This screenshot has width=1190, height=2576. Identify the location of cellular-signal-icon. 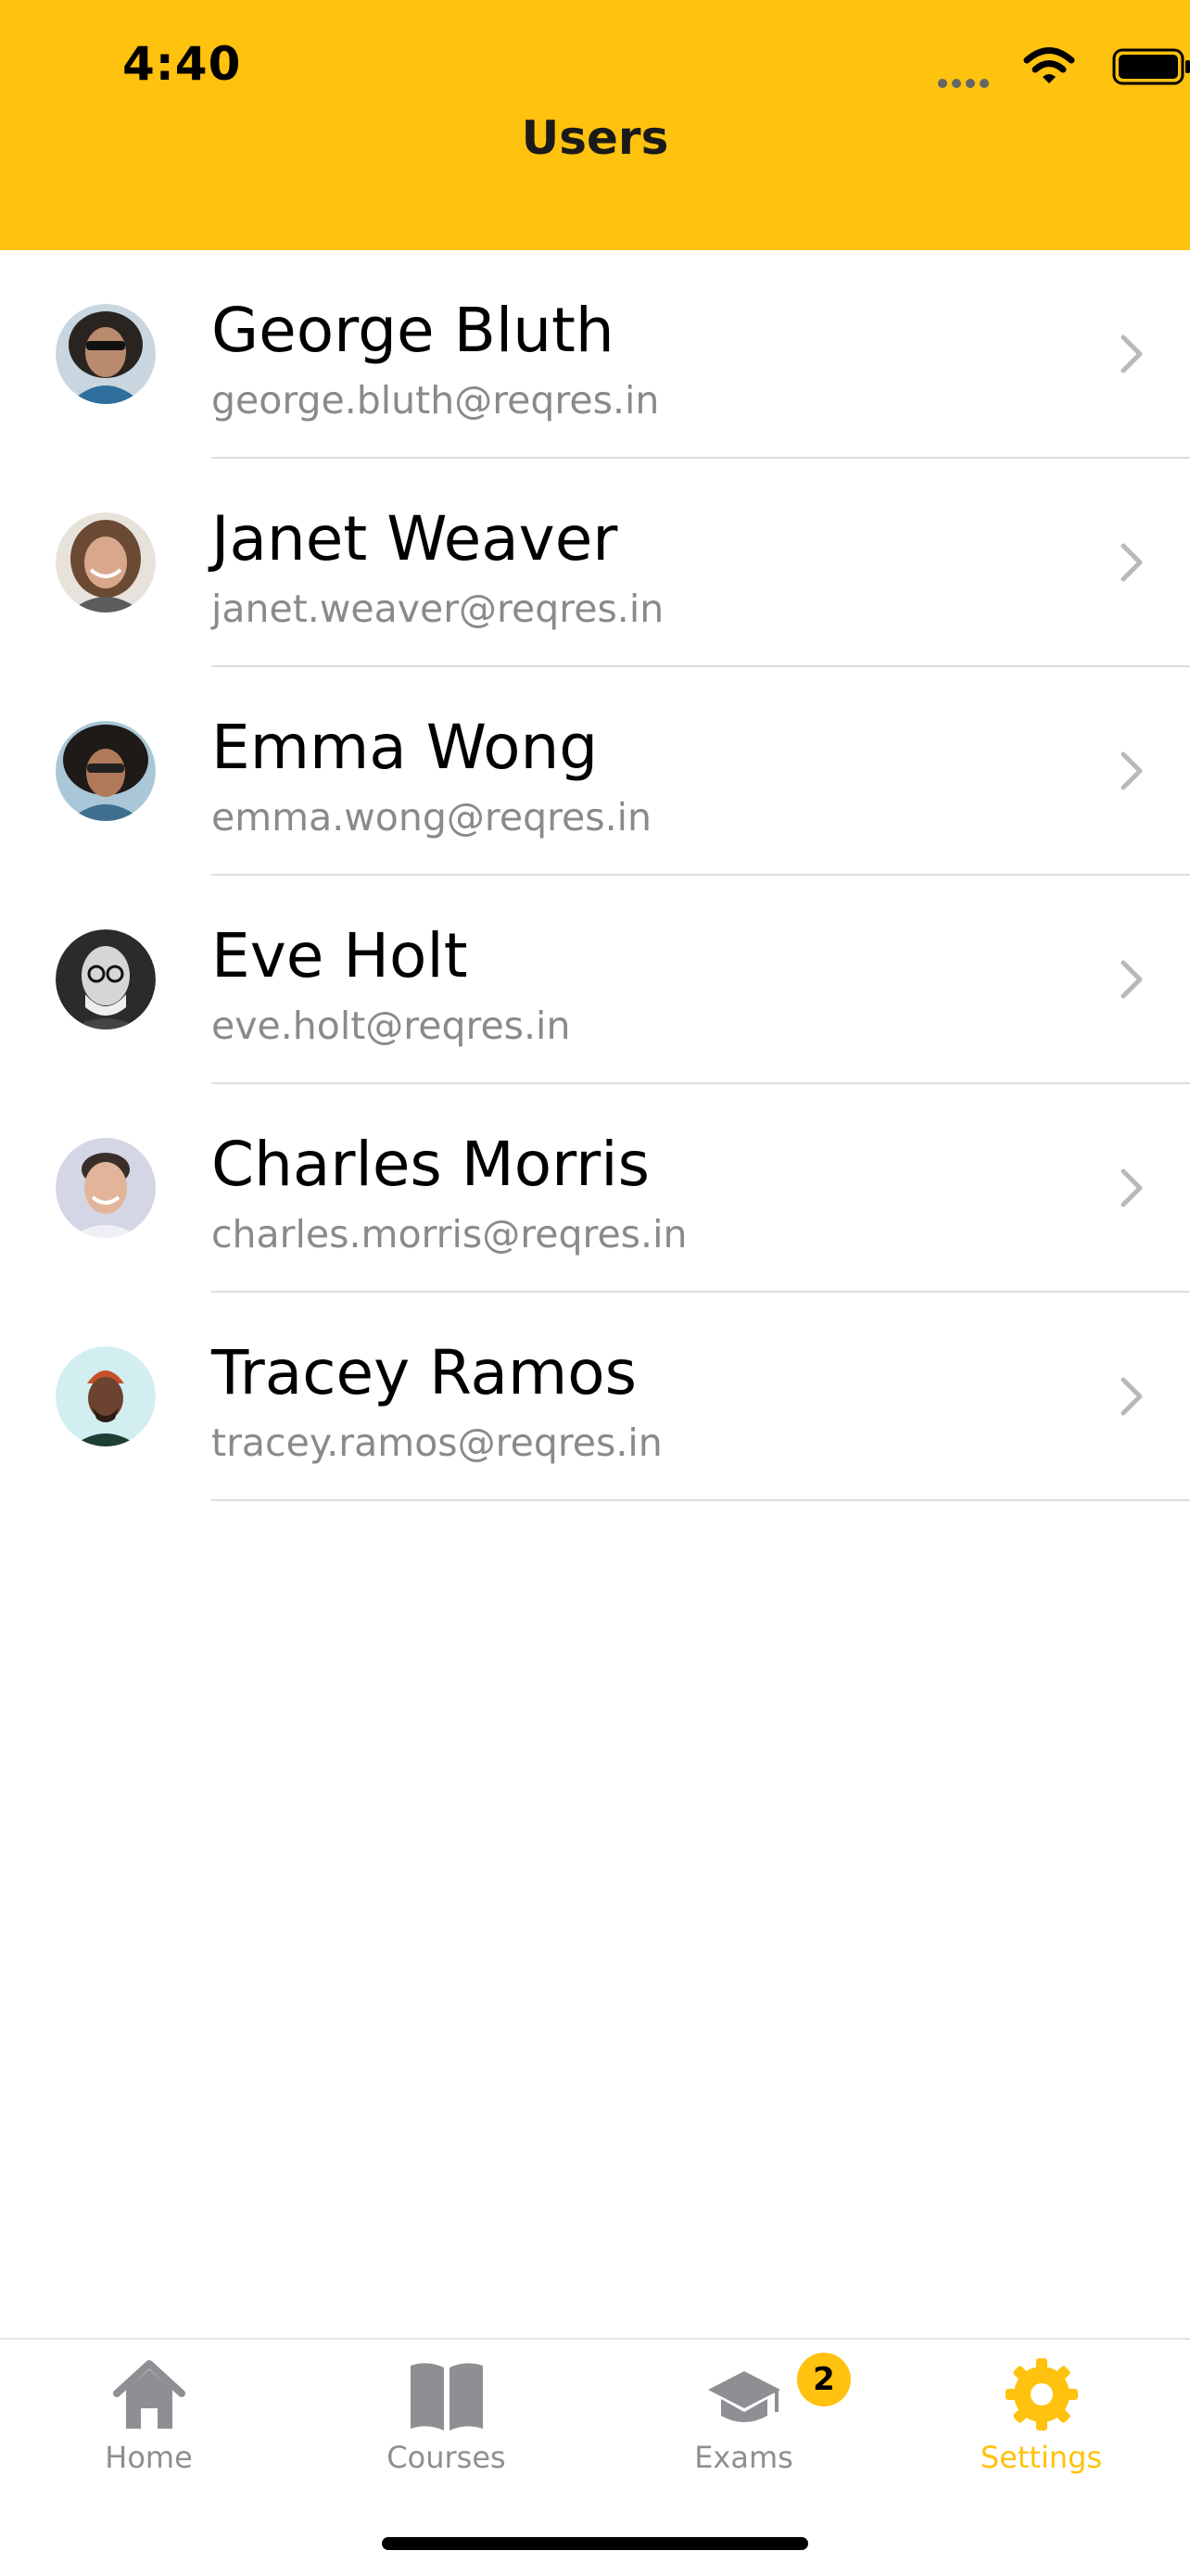
(966, 83).